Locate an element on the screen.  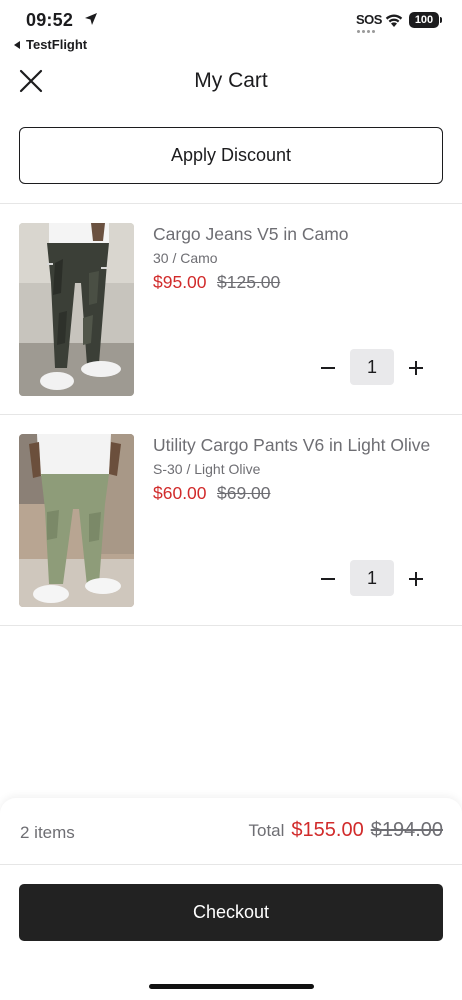
item-title: Cargo Jeans V5 in Camo is located at coordinates (251, 234).